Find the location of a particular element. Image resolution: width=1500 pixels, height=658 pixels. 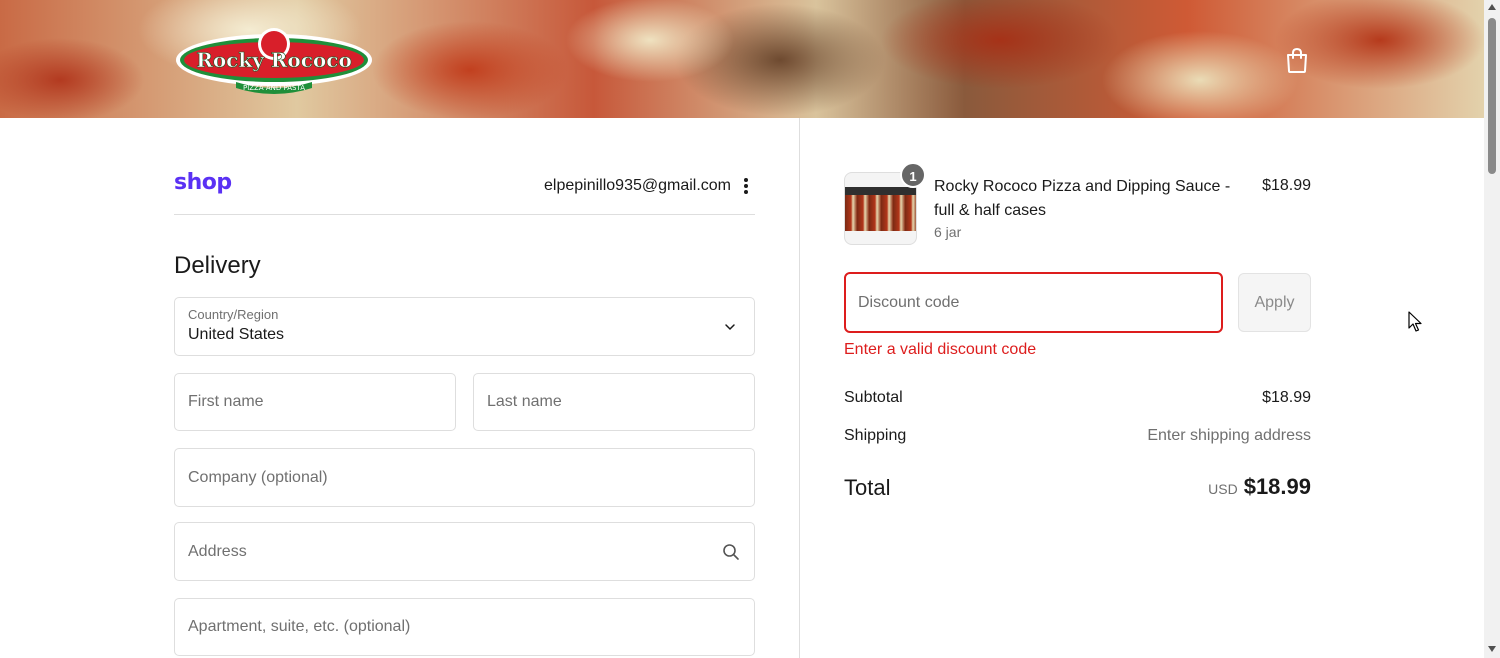

total-label: Total is located at coordinates (867, 487).